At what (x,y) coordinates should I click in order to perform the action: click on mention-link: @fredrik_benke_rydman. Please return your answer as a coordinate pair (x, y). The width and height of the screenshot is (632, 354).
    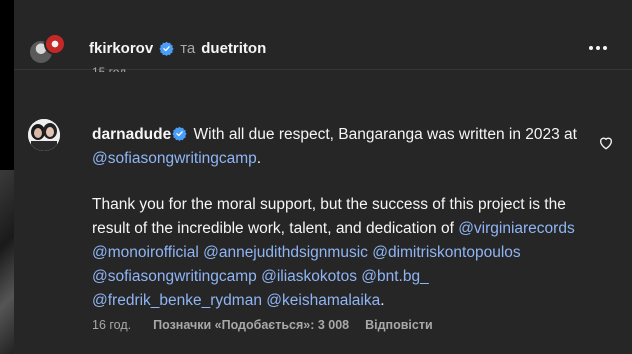
    Looking at the image, I should click on (177, 300).